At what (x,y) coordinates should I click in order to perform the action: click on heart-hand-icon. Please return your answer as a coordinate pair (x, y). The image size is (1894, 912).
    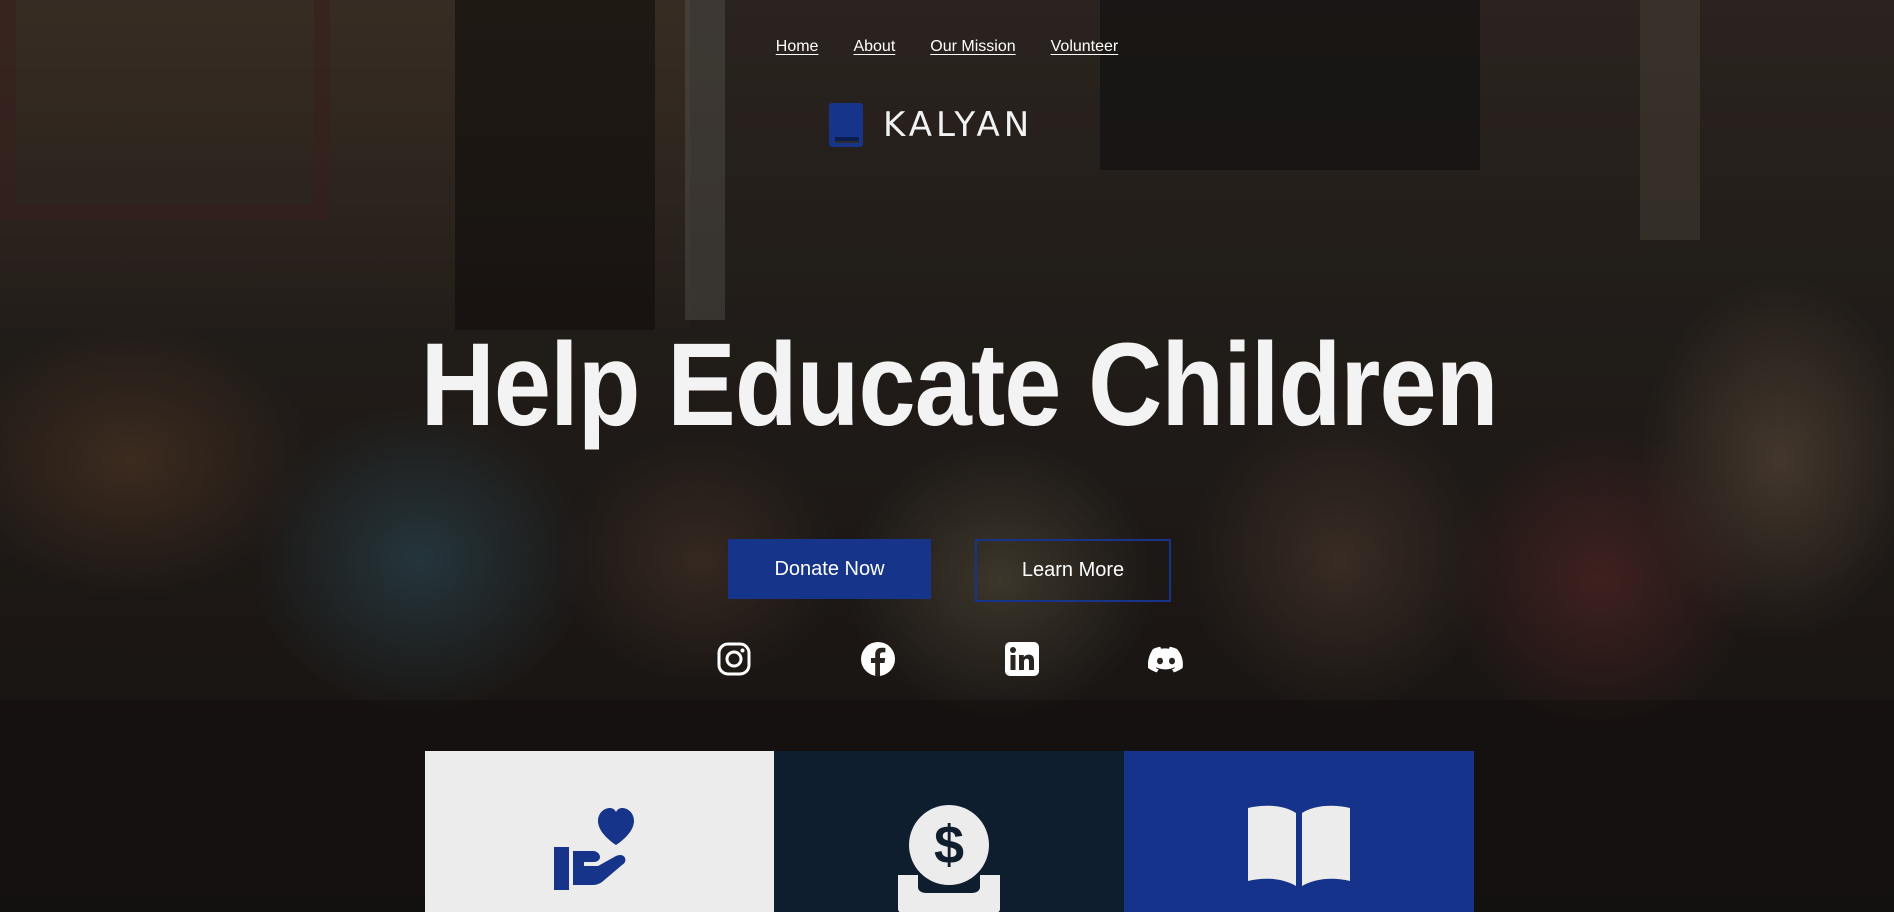
    Looking at the image, I should click on (593, 849).